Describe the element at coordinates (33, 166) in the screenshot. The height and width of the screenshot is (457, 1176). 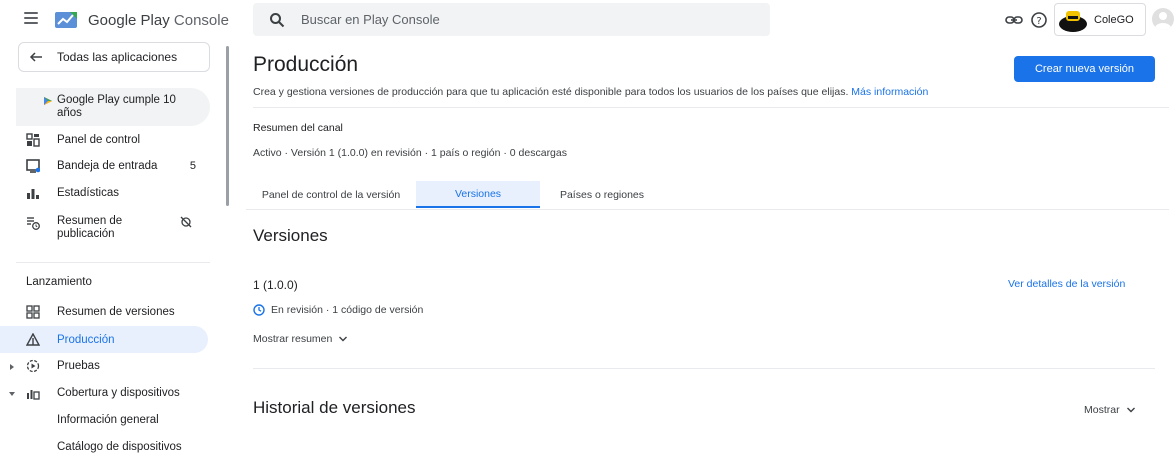
I see `inbox-icon` at that location.